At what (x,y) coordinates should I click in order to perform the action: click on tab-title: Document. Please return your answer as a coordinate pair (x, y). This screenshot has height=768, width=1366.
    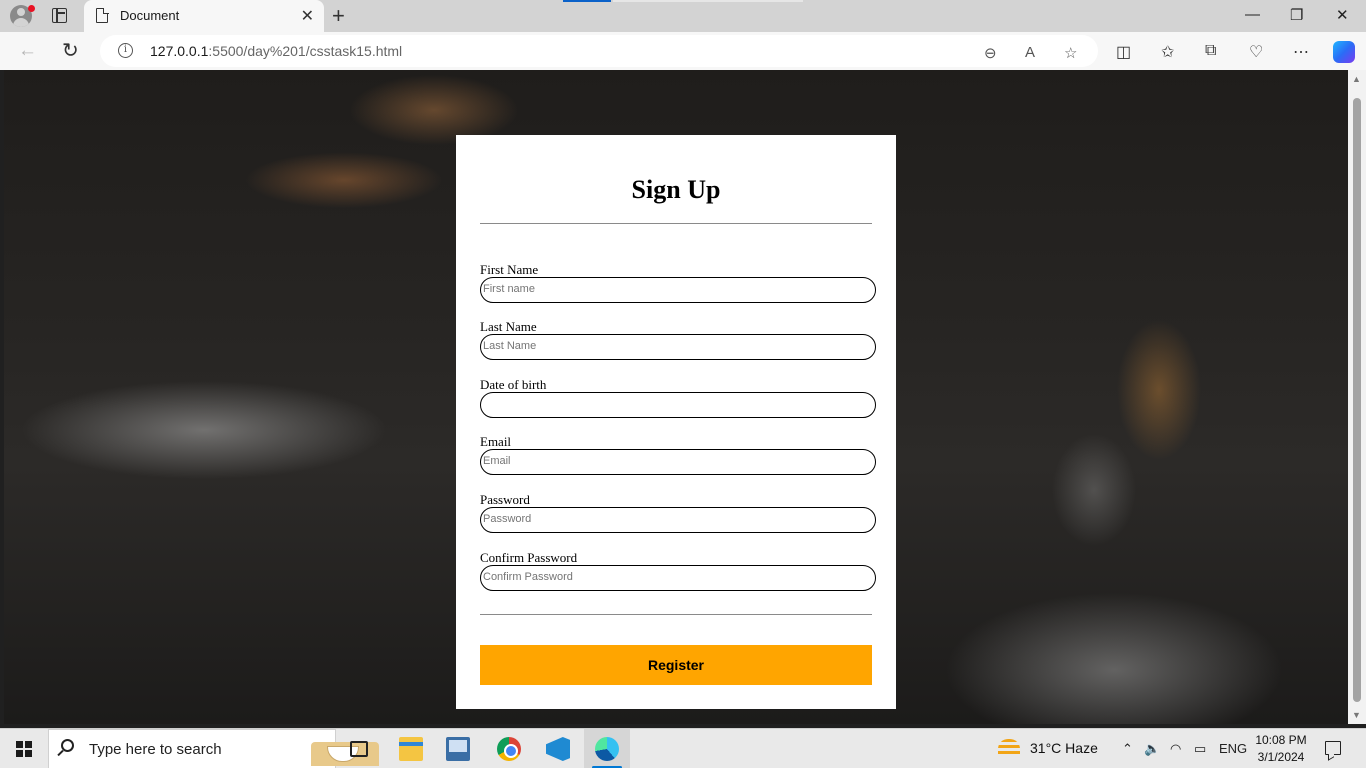
    Looking at the image, I should click on (150, 15).